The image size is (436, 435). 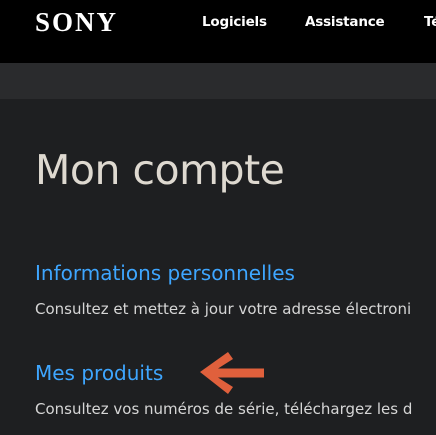 I want to click on my-products-link: Mes produits, so click(x=99, y=373).